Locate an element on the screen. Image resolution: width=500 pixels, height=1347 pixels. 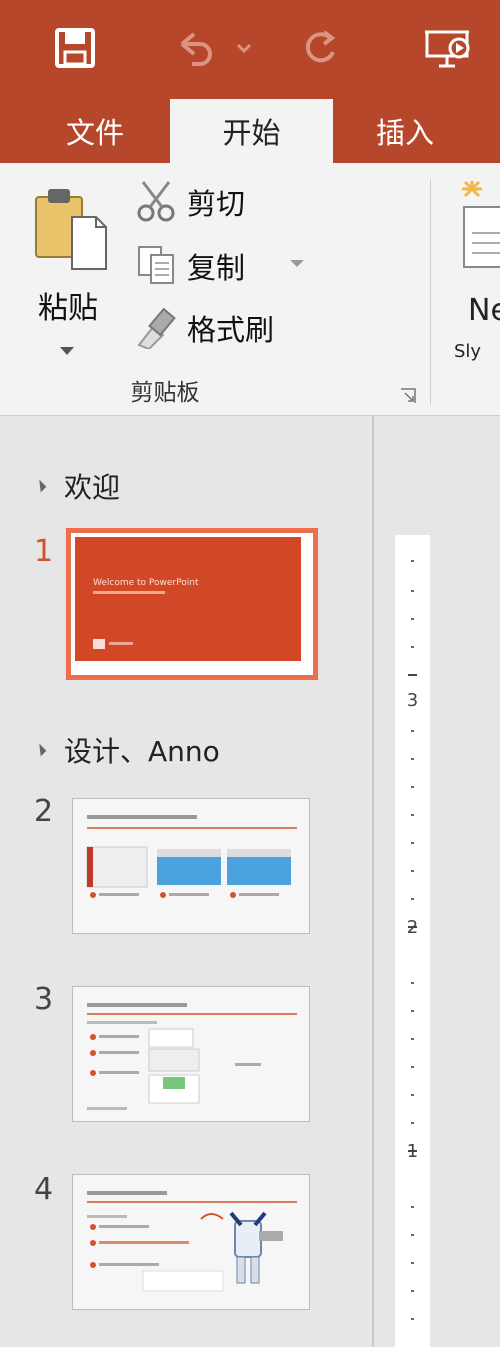
vertical-ruler: 3 2 1 is located at coordinates (412, 941).